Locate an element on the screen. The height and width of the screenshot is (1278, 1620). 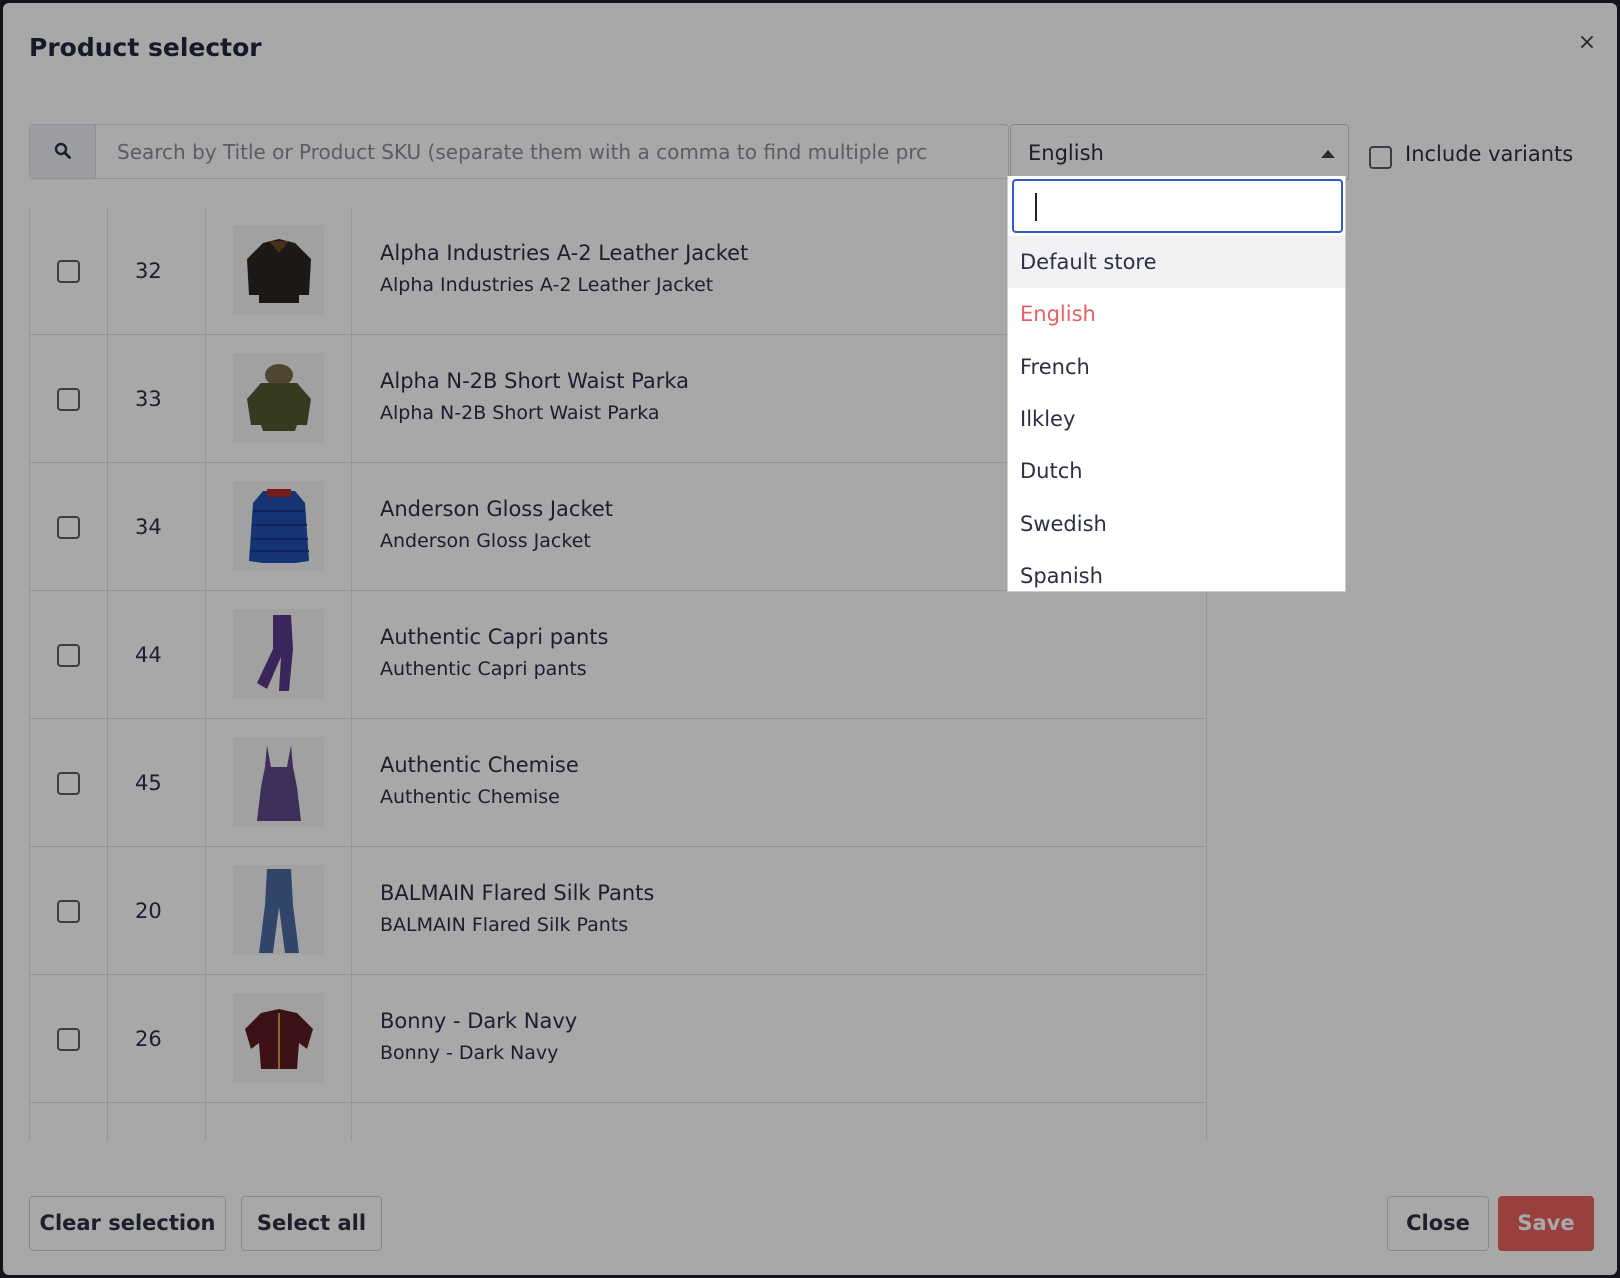
product-subtitle: Bonny - Dark Navy is located at coordinates (469, 1053).